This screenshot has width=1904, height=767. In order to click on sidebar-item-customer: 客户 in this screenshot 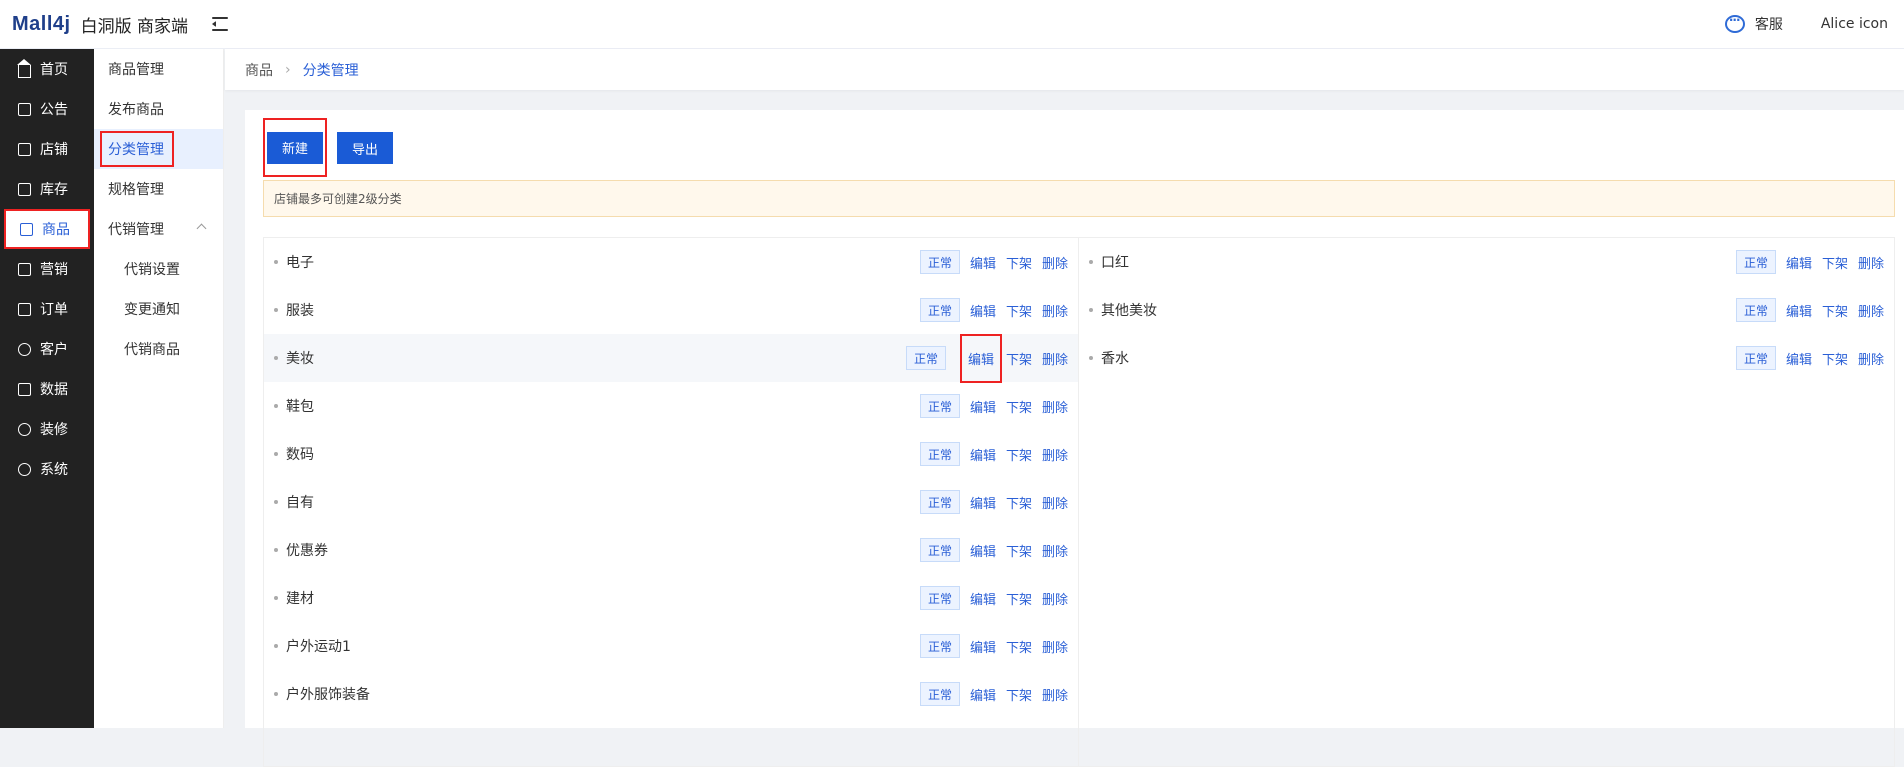, I will do `click(47, 349)`.